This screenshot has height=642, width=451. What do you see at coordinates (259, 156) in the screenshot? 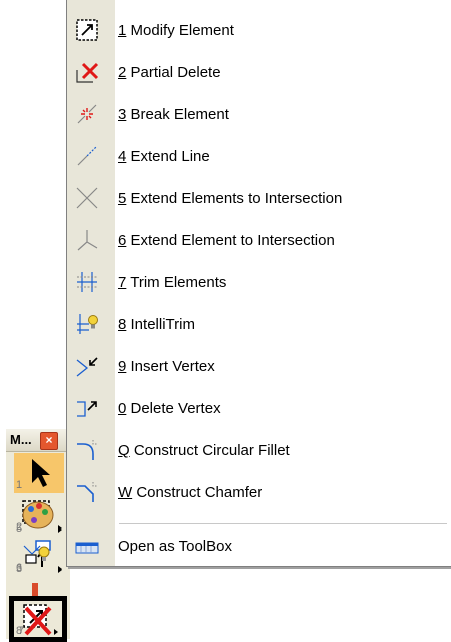
I see `menu-item-extend-line: 4 Extend Line` at bounding box center [259, 156].